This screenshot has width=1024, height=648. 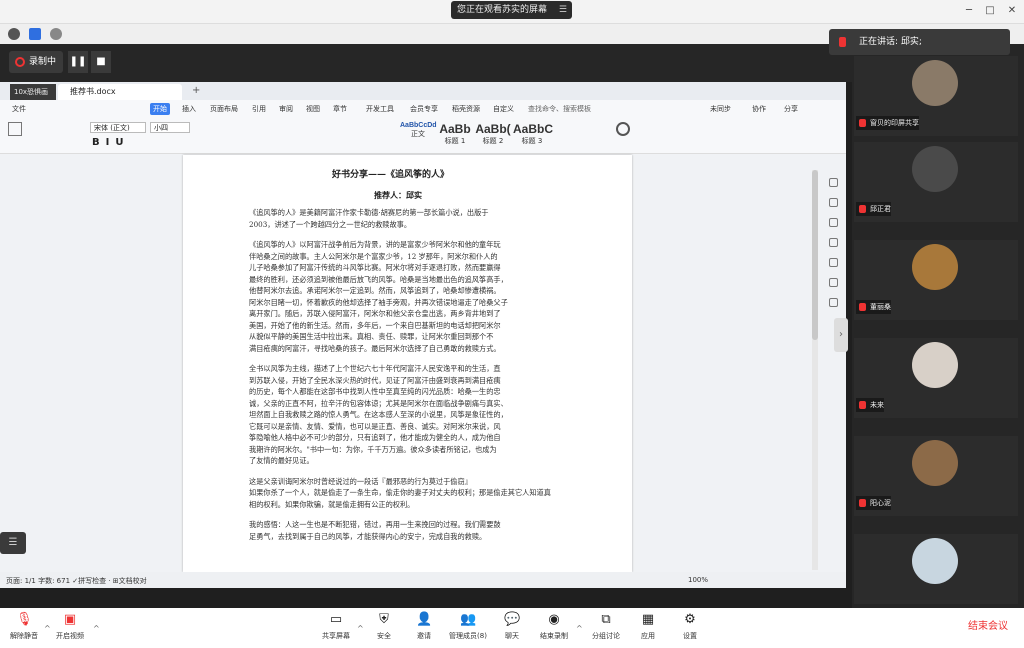 I want to click on image-icon, so click(x=833, y=262).